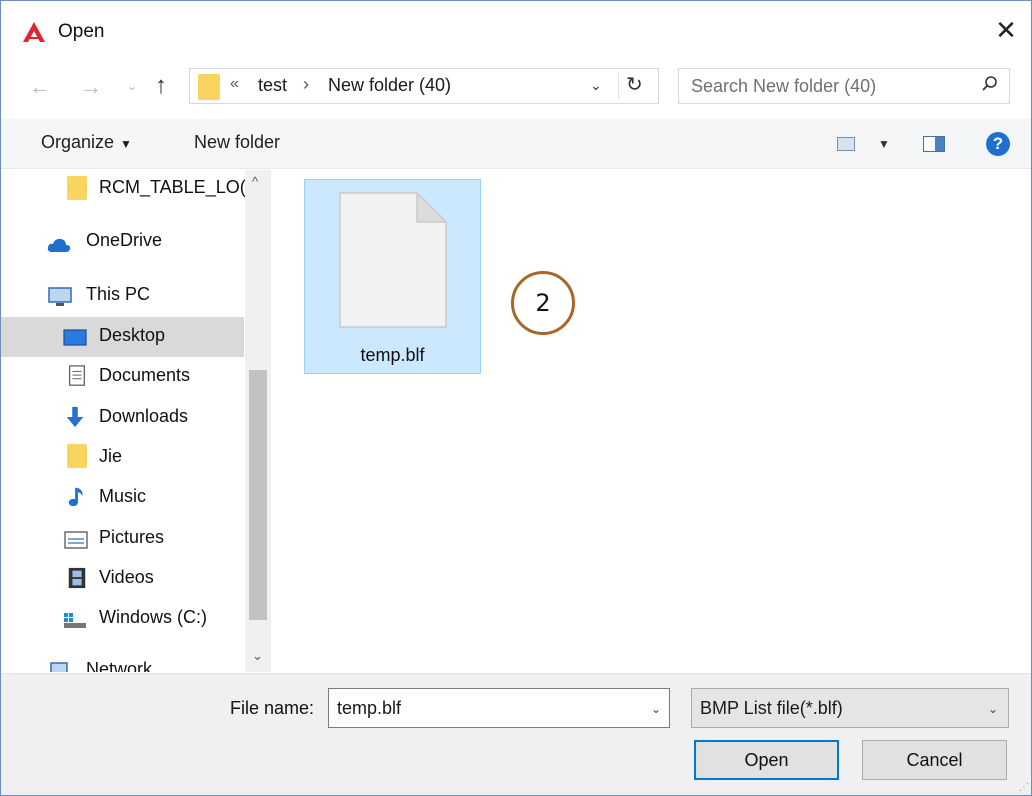 The width and height of the screenshot is (1032, 796). I want to click on address-dropdown-chevron-icon: ⌄, so click(596, 85).